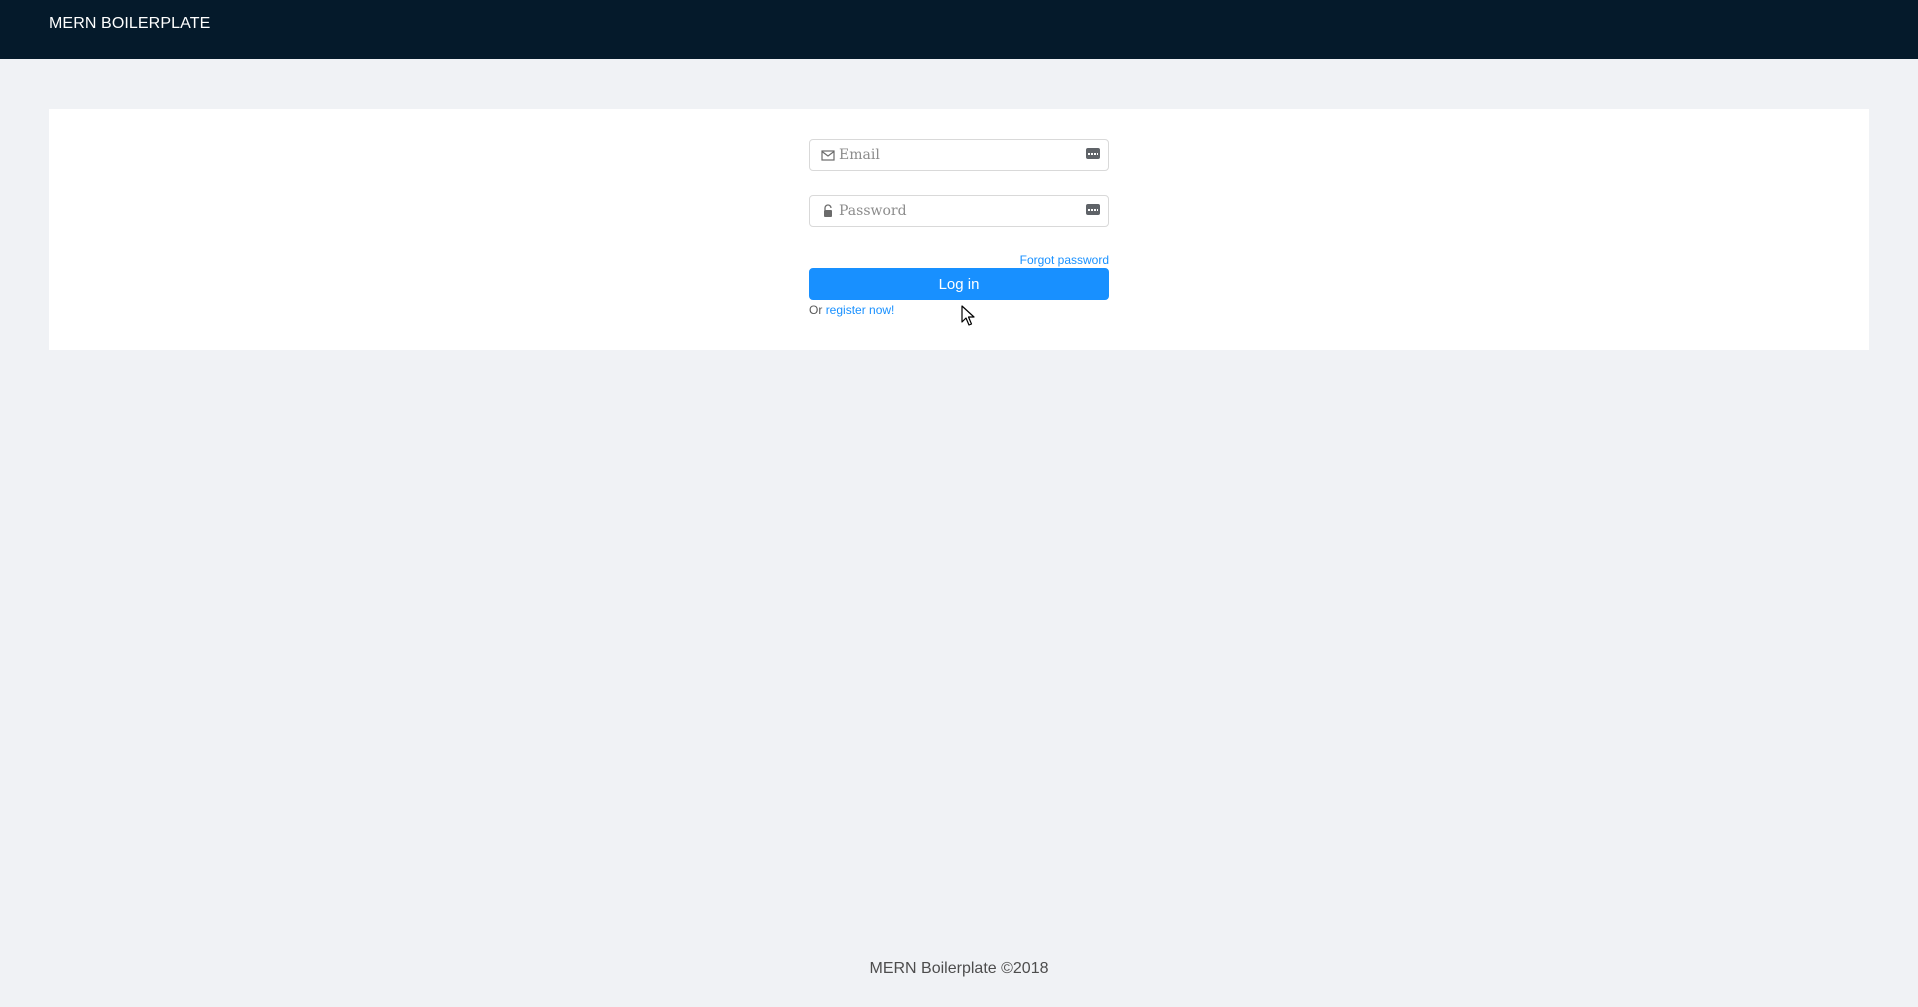  Describe the element at coordinates (816, 310) in the screenshot. I see `register-prefix: Or` at that location.